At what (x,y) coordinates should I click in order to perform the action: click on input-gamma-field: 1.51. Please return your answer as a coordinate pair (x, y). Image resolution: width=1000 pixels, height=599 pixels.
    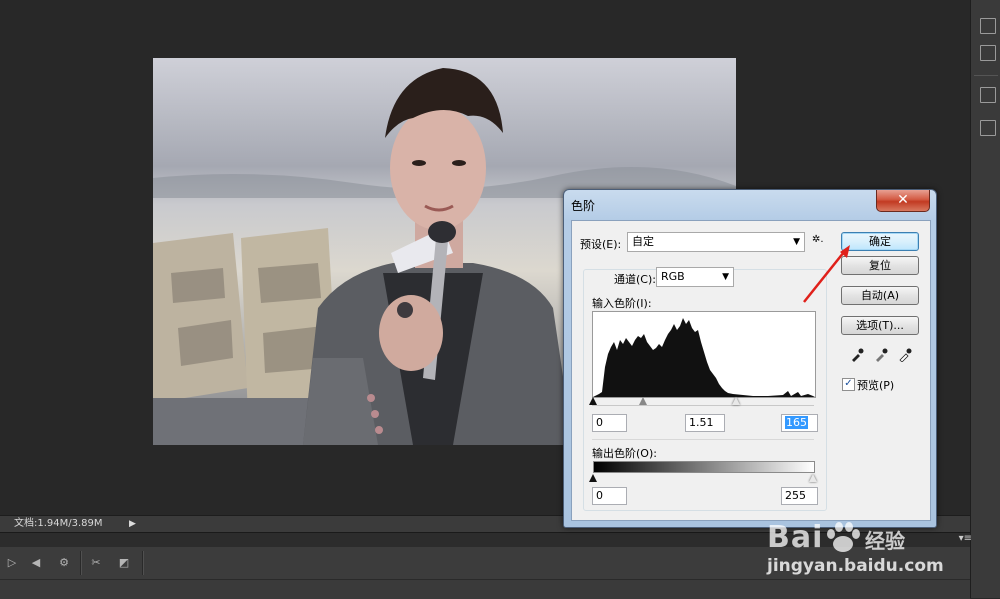
    Looking at the image, I should click on (705, 423).